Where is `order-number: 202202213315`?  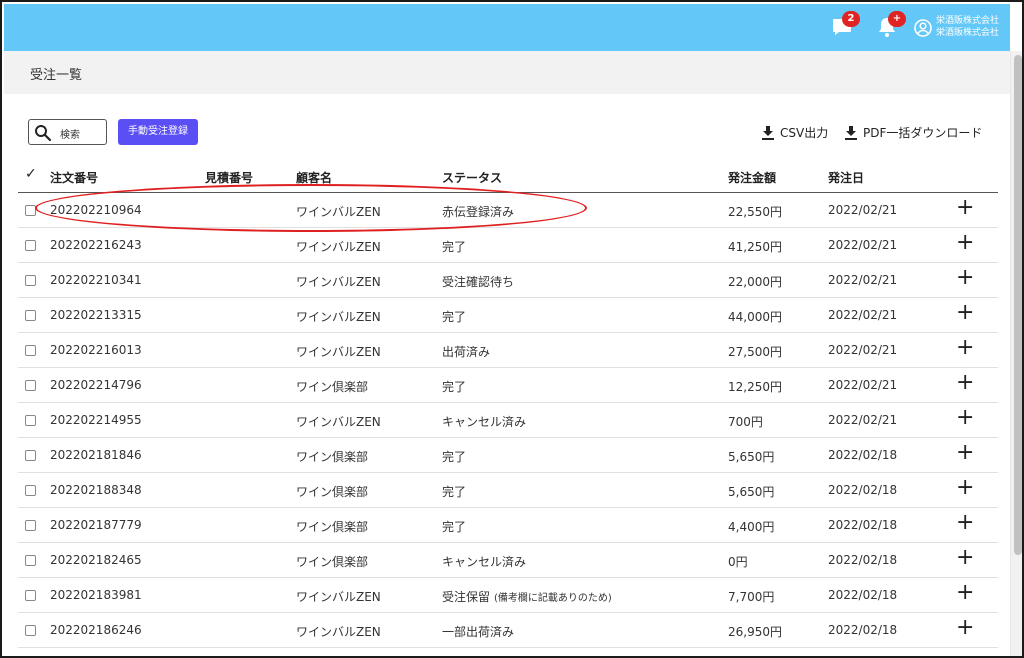 order-number: 202202213315 is located at coordinates (96, 315).